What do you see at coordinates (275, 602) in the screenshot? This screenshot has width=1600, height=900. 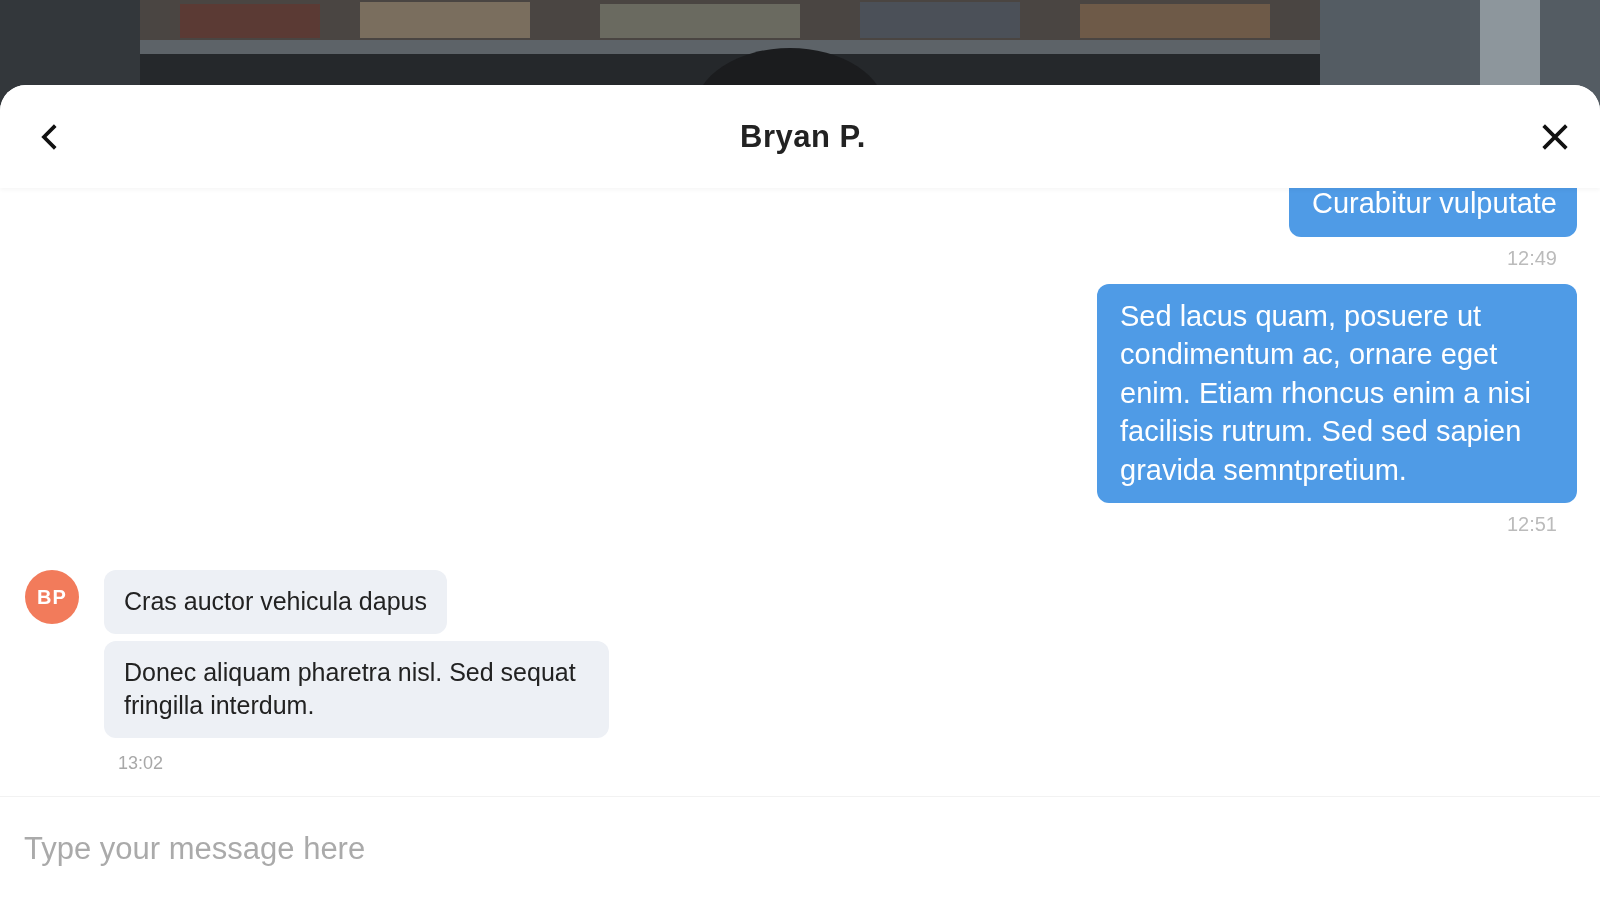 I see `message-bubble: Cras auctor vehicula dapus` at bounding box center [275, 602].